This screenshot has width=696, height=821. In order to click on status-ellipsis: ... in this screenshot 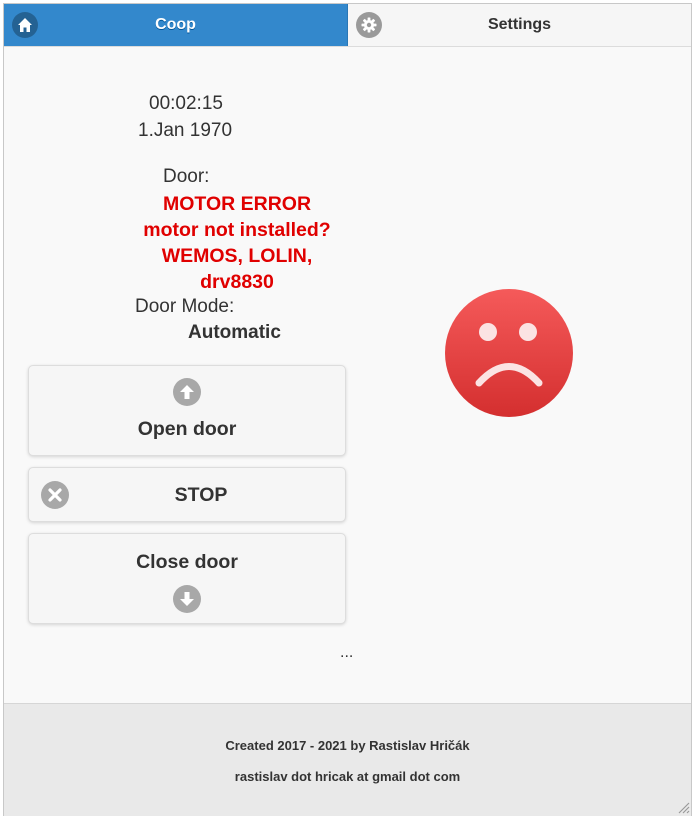, I will do `click(347, 652)`.